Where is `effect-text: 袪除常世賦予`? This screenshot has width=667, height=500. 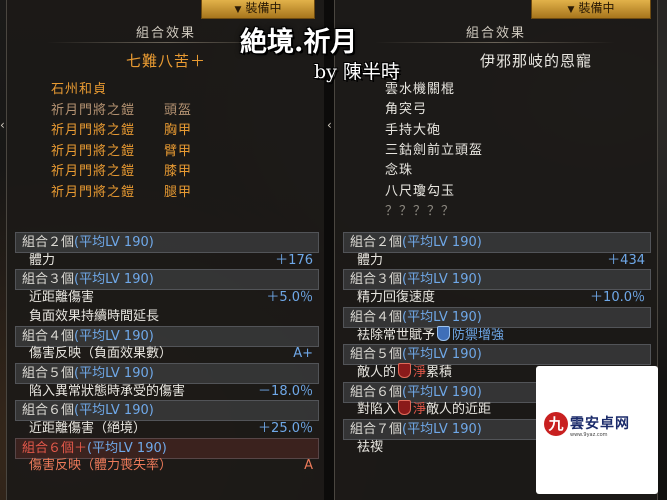 effect-text: 袪除常世賦予 is located at coordinates (396, 335).